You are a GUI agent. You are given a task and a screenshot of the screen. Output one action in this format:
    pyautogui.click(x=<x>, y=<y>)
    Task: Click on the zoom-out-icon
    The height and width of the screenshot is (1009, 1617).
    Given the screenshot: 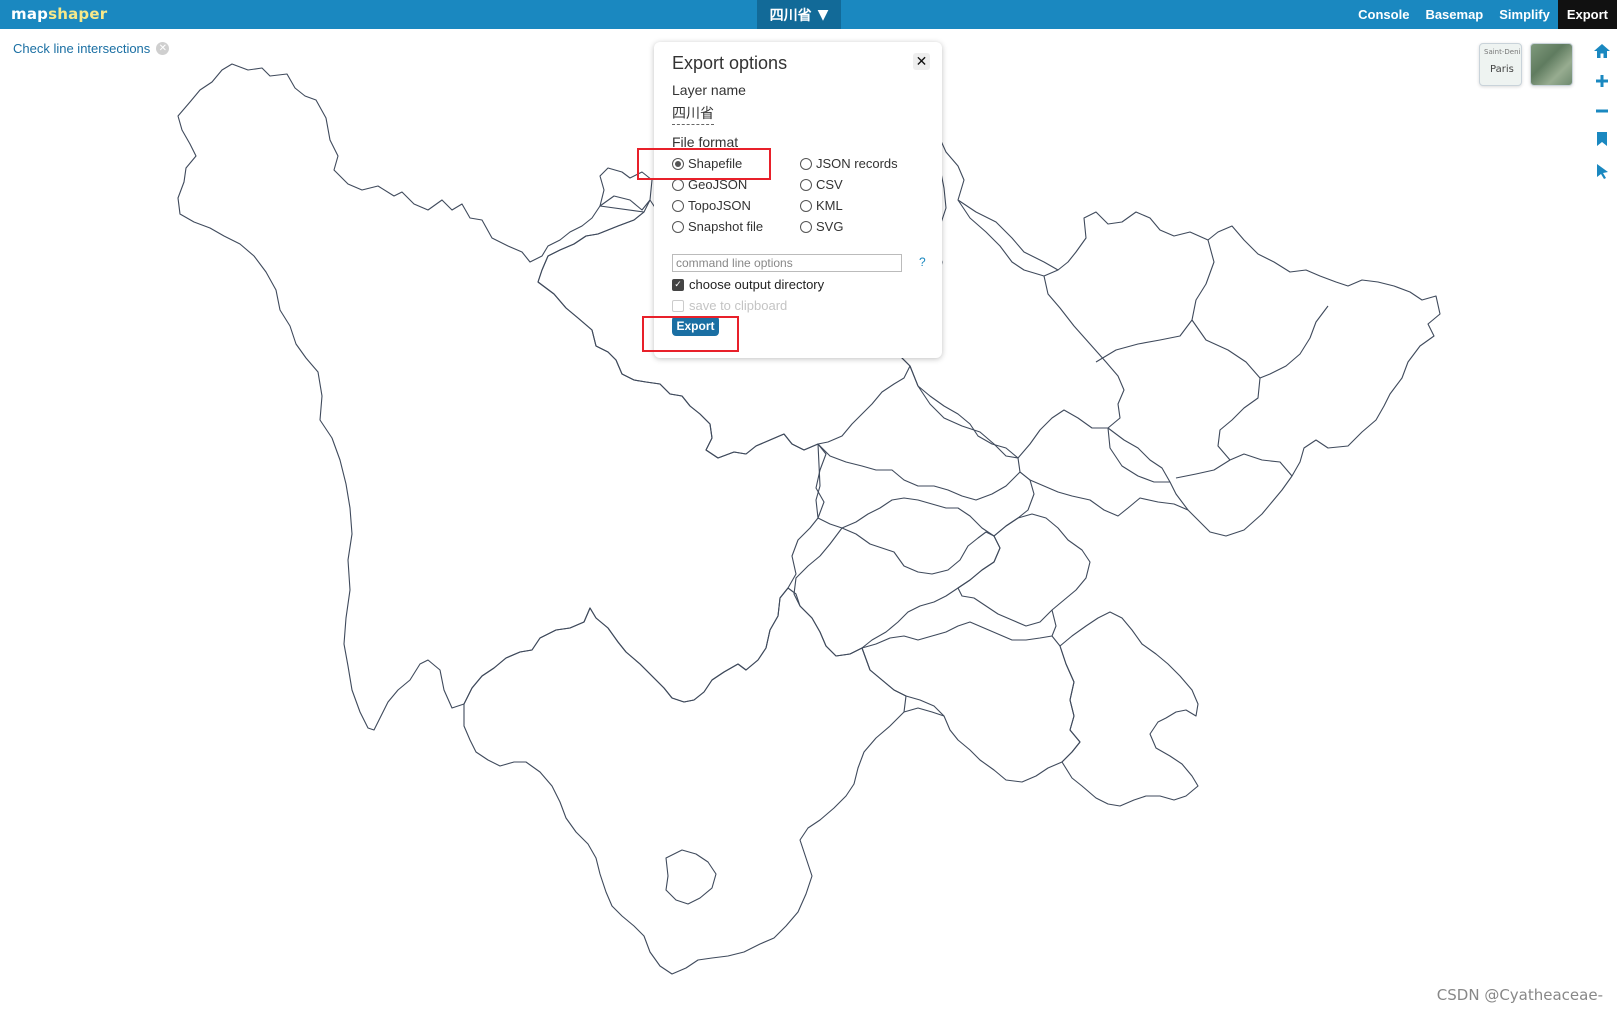 What is the action you would take?
    pyautogui.click(x=1602, y=111)
    